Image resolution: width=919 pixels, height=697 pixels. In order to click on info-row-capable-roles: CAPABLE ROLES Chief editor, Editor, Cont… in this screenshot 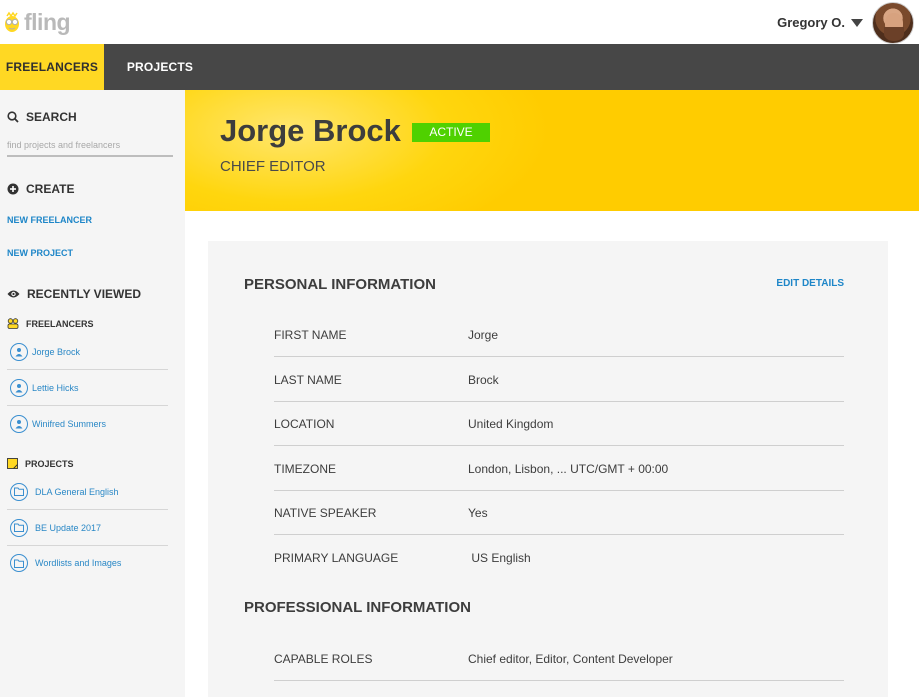, I will do `click(559, 659)`.